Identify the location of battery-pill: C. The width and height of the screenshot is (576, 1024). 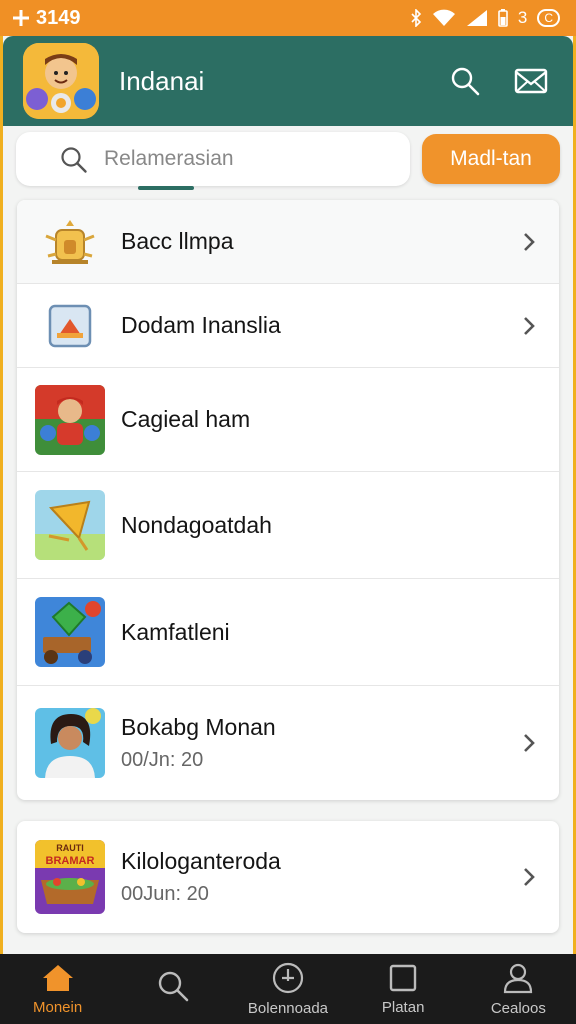
(548, 18).